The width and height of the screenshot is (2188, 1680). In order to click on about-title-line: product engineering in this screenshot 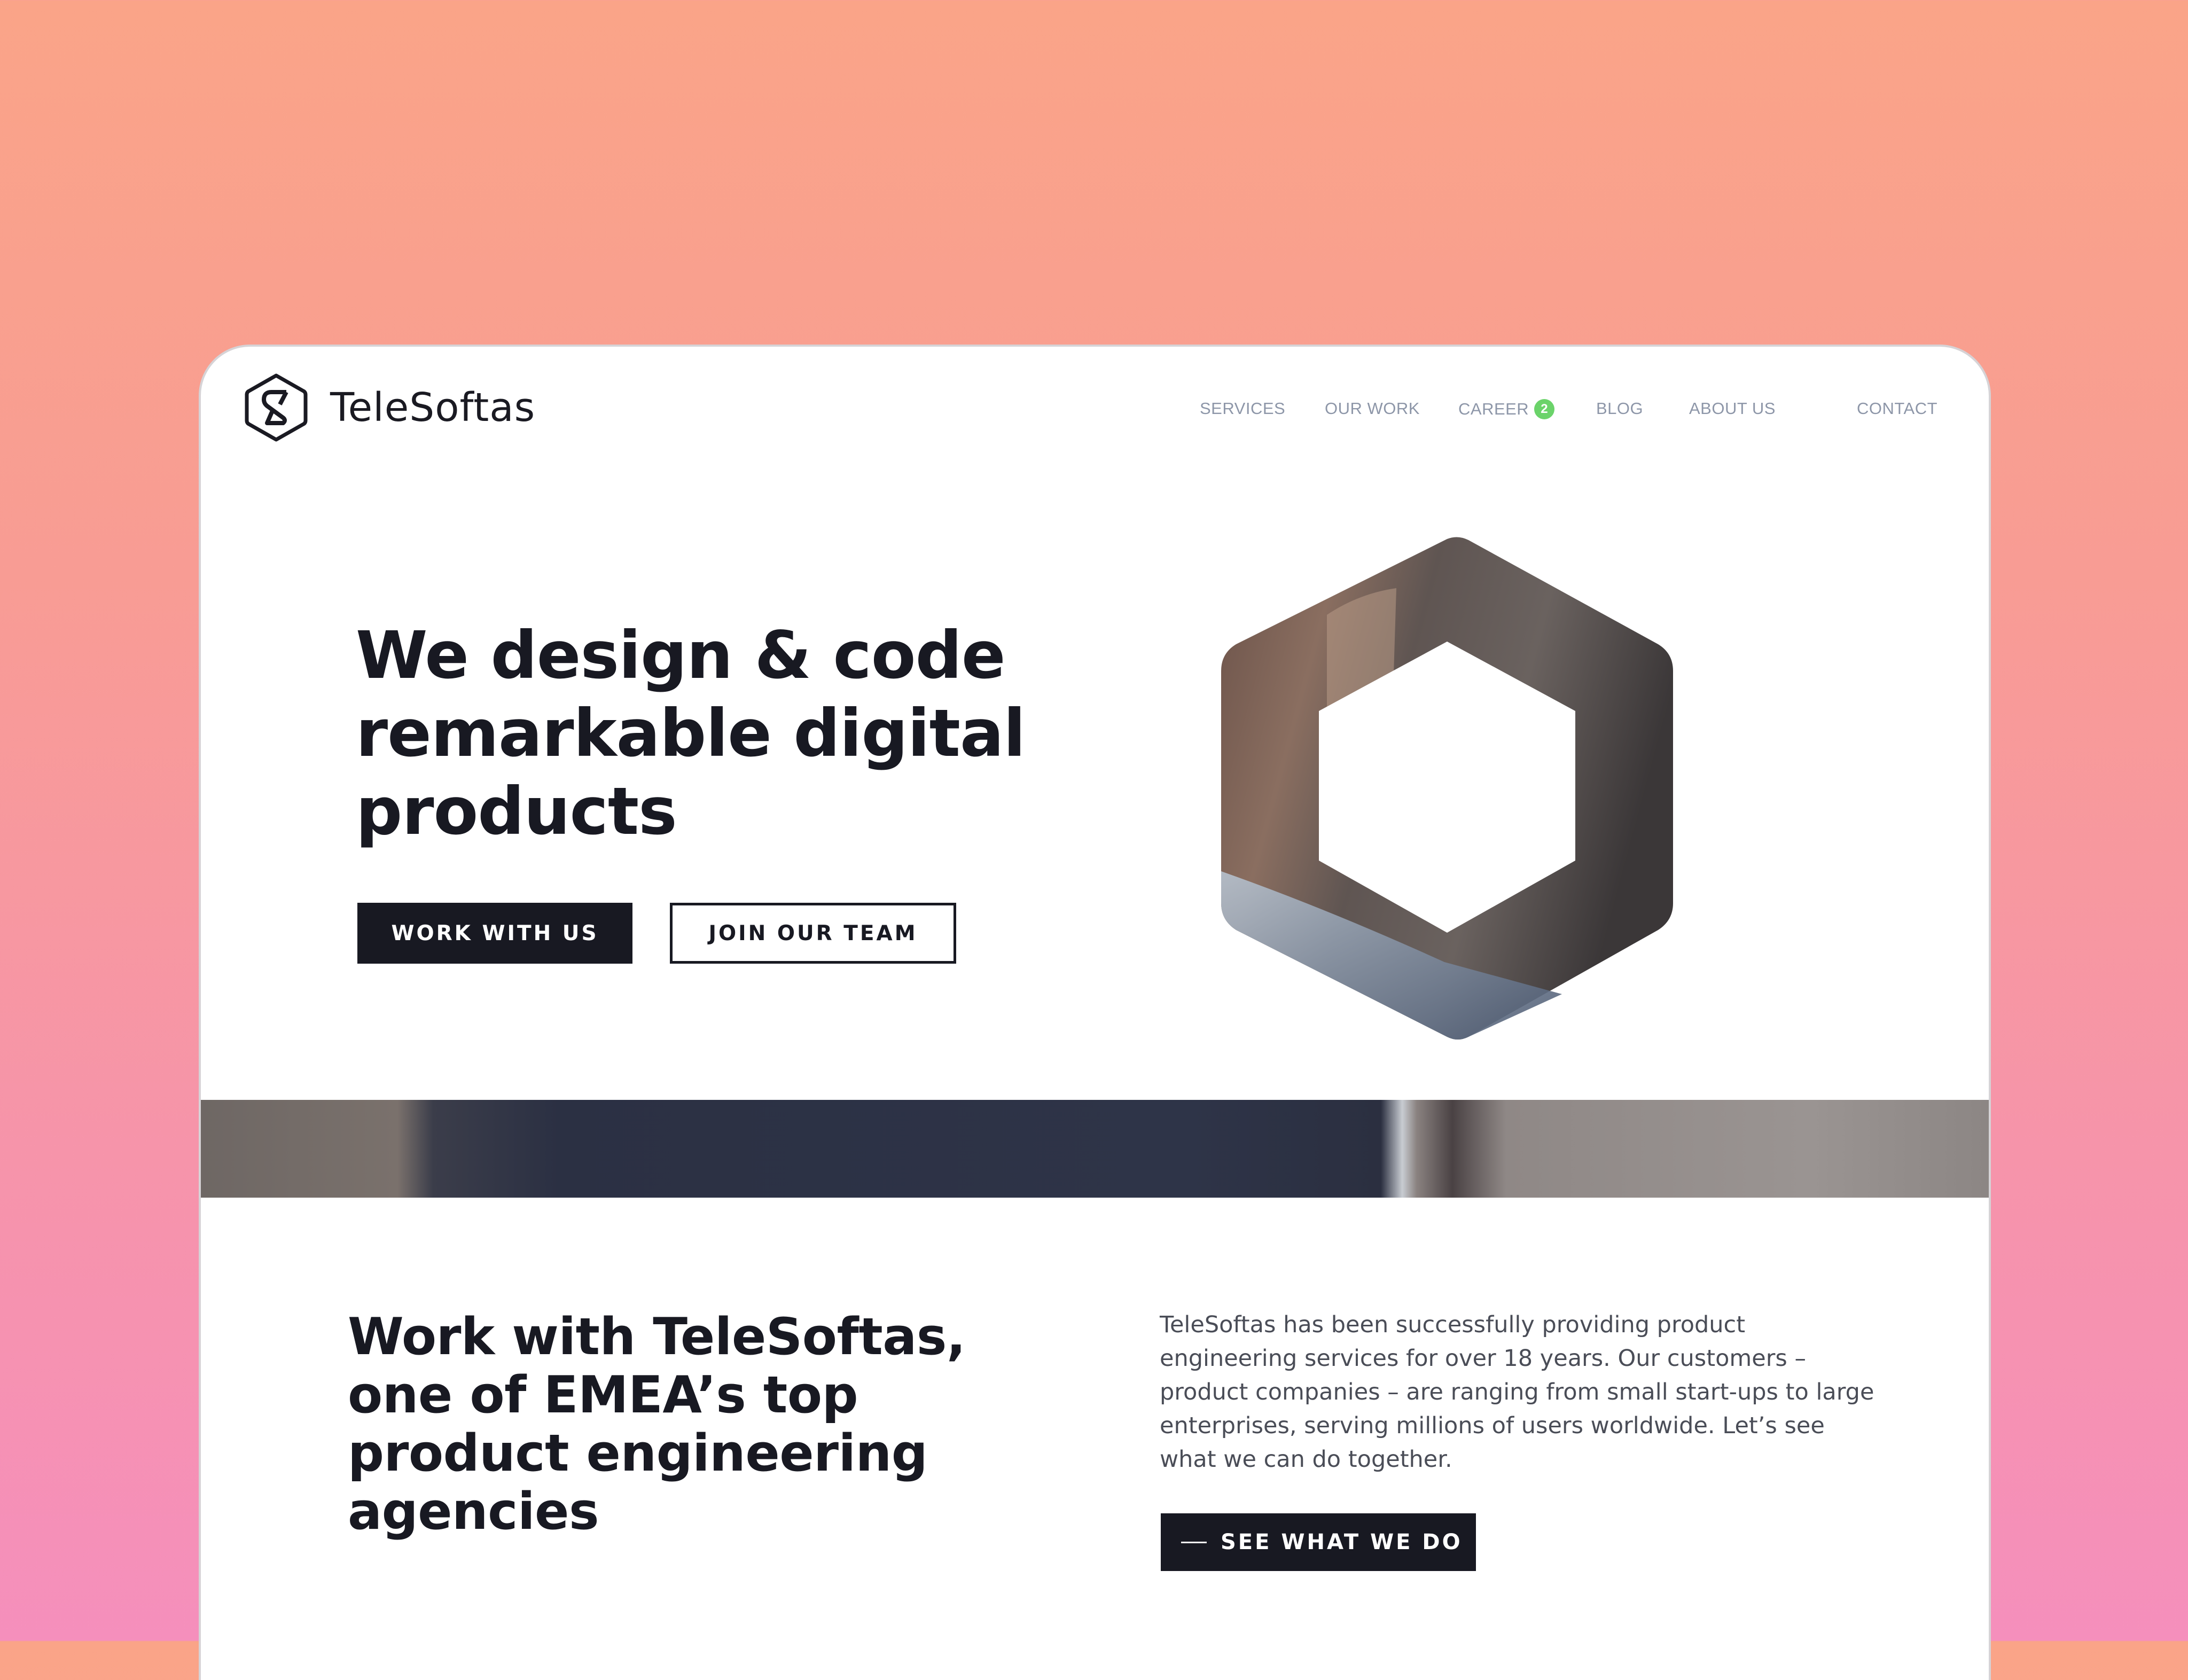, I will do `click(638, 1454)`.